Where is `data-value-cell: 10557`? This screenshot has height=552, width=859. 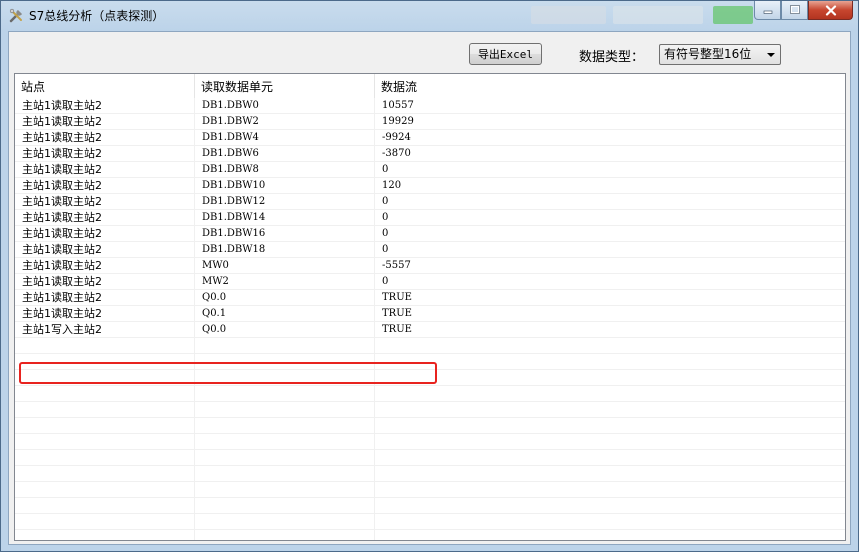
data-value-cell: 10557 is located at coordinates (398, 105).